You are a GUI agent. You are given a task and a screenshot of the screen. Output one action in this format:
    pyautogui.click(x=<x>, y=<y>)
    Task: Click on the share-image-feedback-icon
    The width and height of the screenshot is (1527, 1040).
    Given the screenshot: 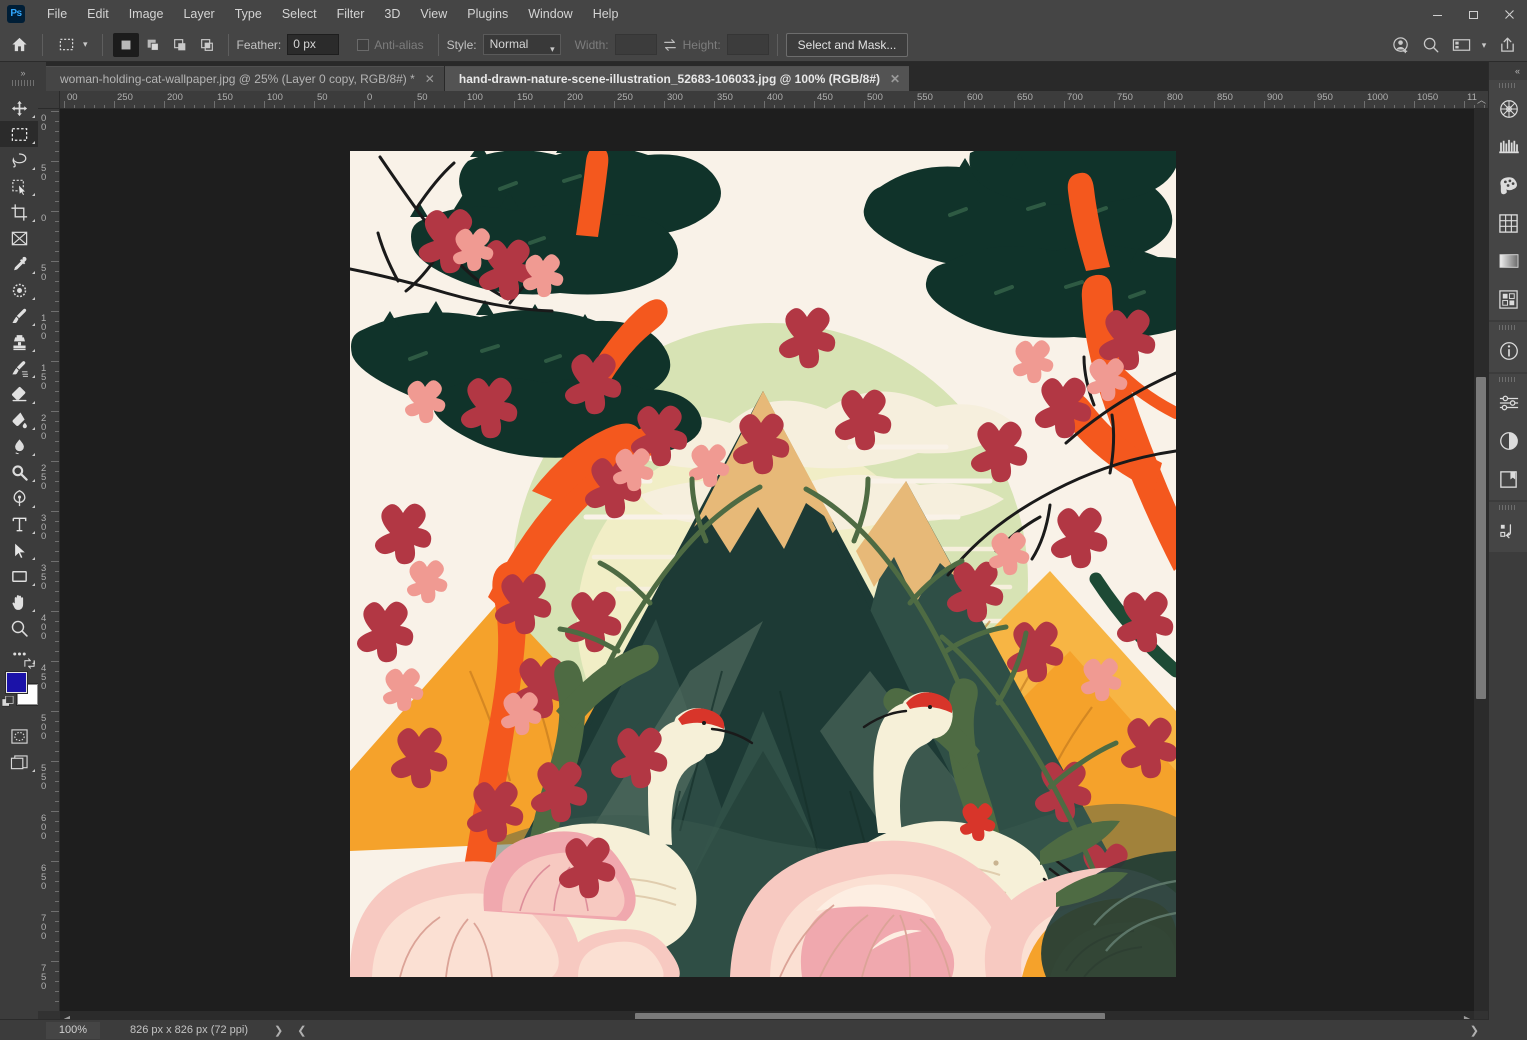 What is the action you would take?
    pyautogui.click(x=1401, y=45)
    